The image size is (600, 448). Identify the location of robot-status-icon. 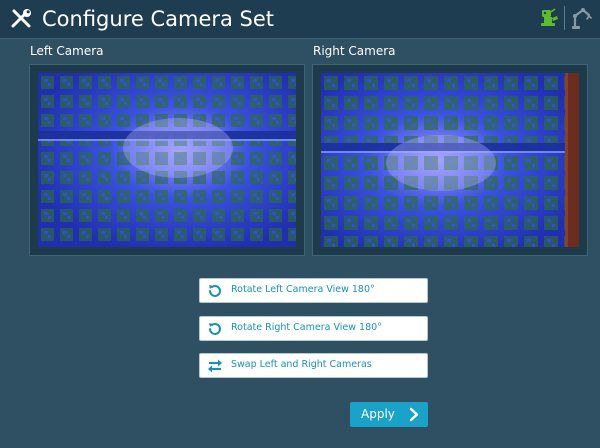
(549, 18).